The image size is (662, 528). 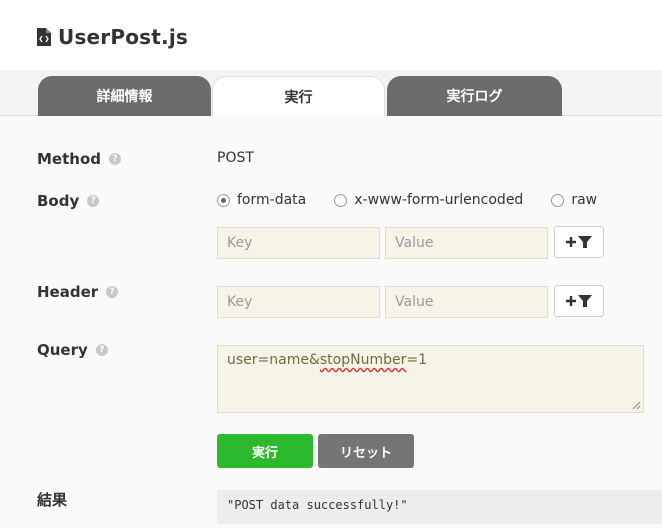 What do you see at coordinates (474, 96) in the screenshot?
I see `tab-run-log: 実行ログ` at bounding box center [474, 96].